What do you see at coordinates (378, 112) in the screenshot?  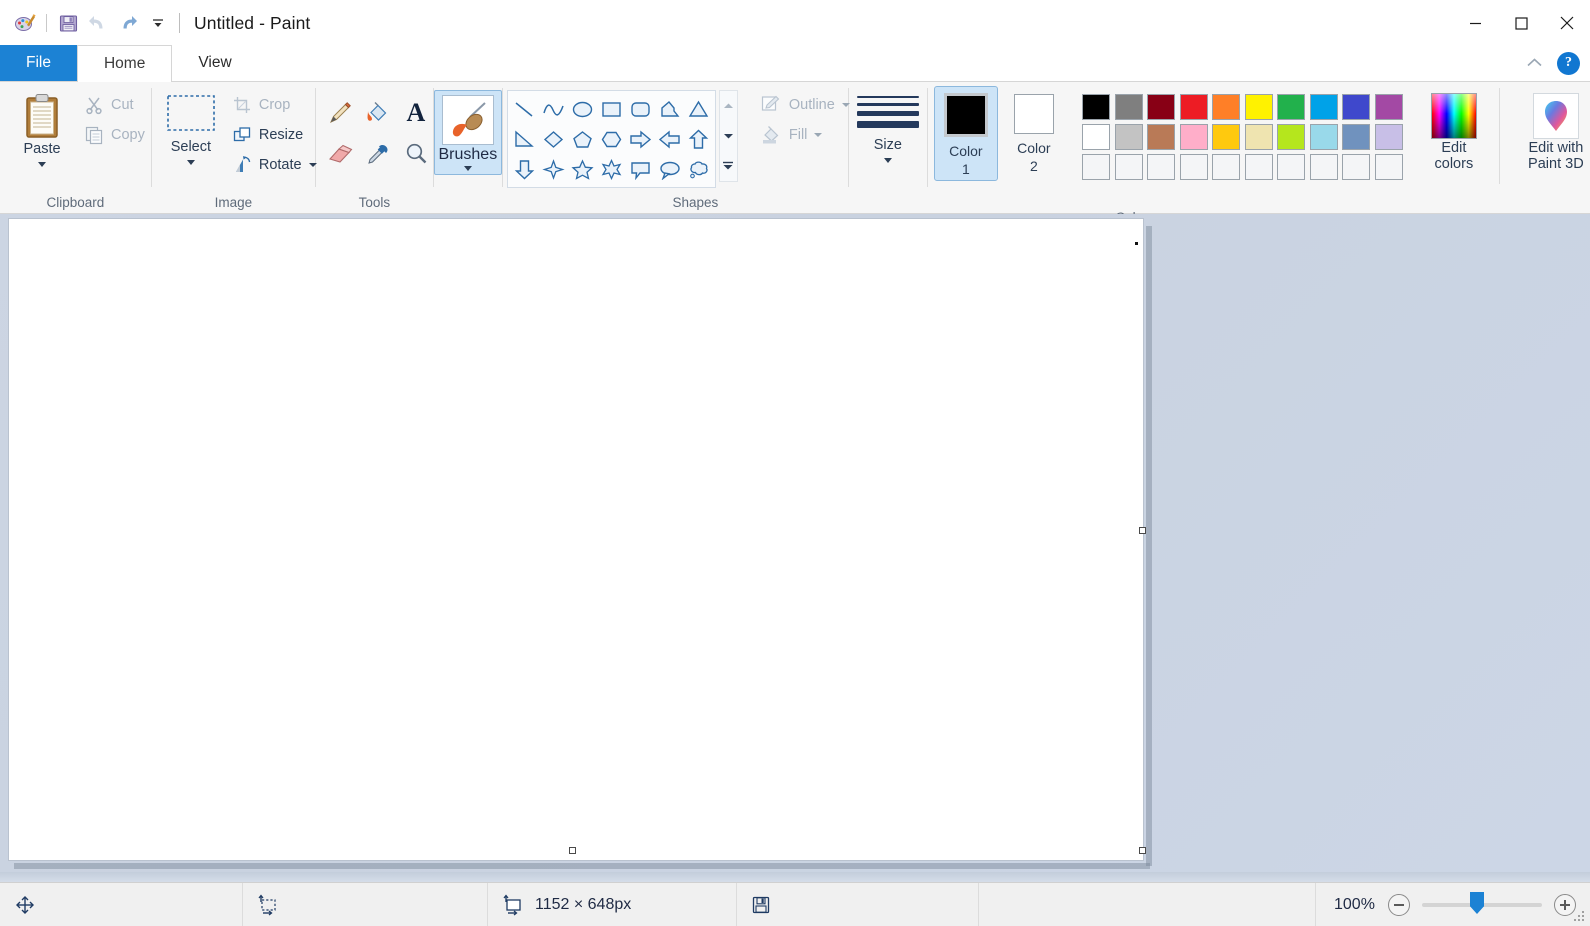 I see `fill-with-color-tool` at bounding box center [378, 112].